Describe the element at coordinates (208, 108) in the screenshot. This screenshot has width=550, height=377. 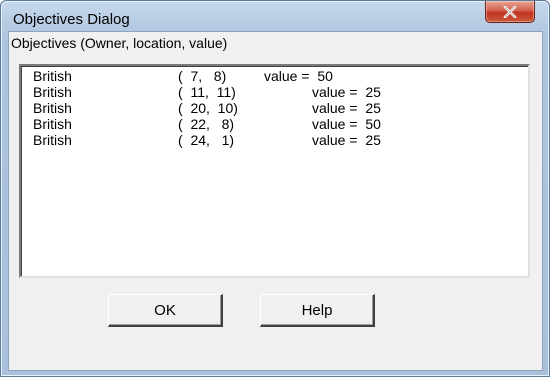
I see `objective-location: ( 20, 10)` at that location.